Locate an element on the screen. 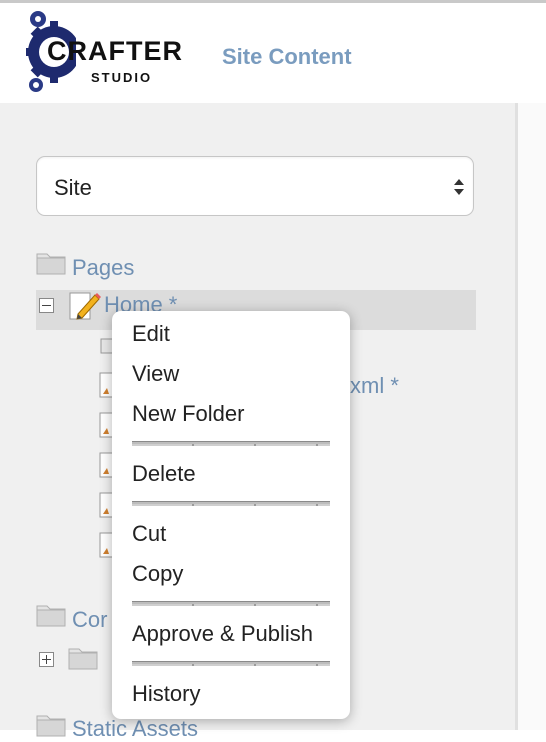  menu-item-history: History is located at coordinates (166, 694).